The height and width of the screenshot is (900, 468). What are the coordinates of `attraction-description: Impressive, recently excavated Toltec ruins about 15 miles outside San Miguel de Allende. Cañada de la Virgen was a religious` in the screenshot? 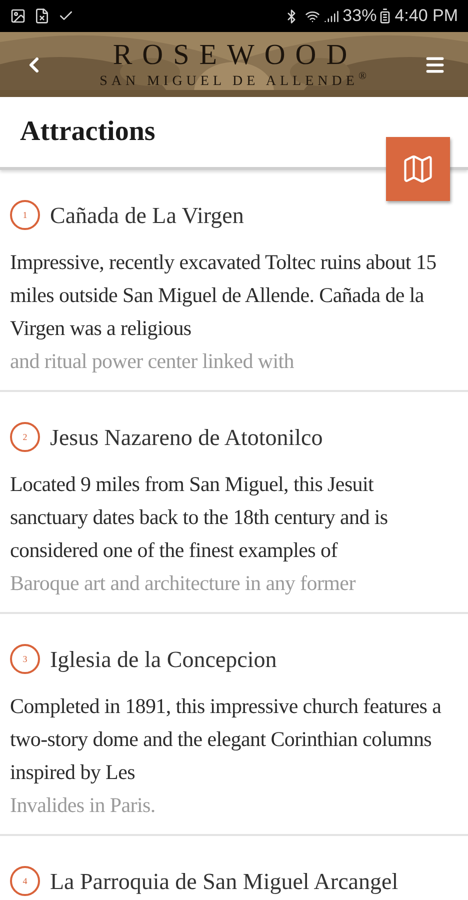 It's located at (224, 295).